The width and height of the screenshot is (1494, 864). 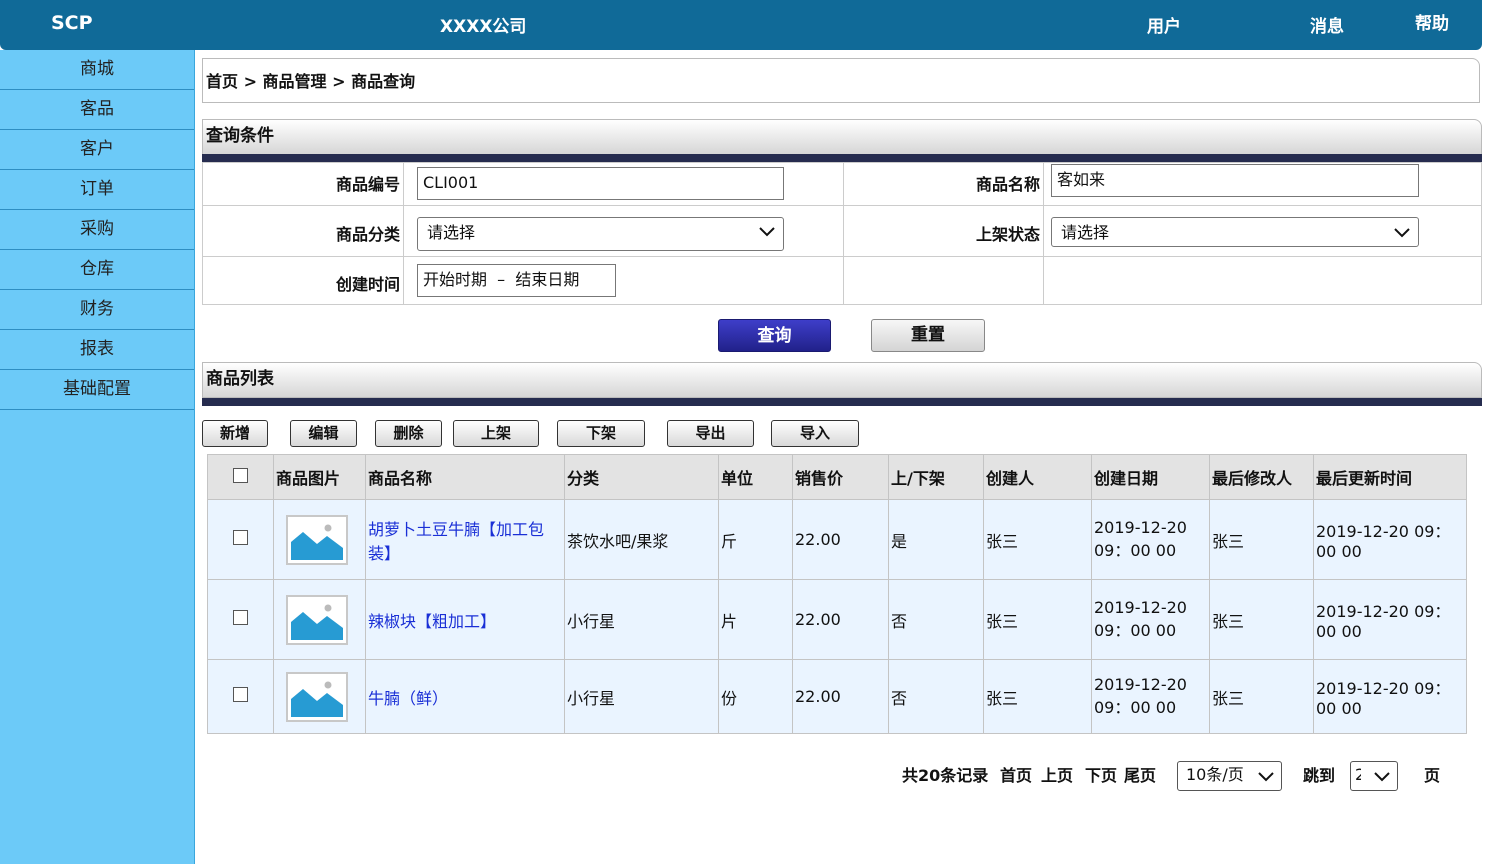 I want to click on reset-button: 重置, so click(x=928, y=335).